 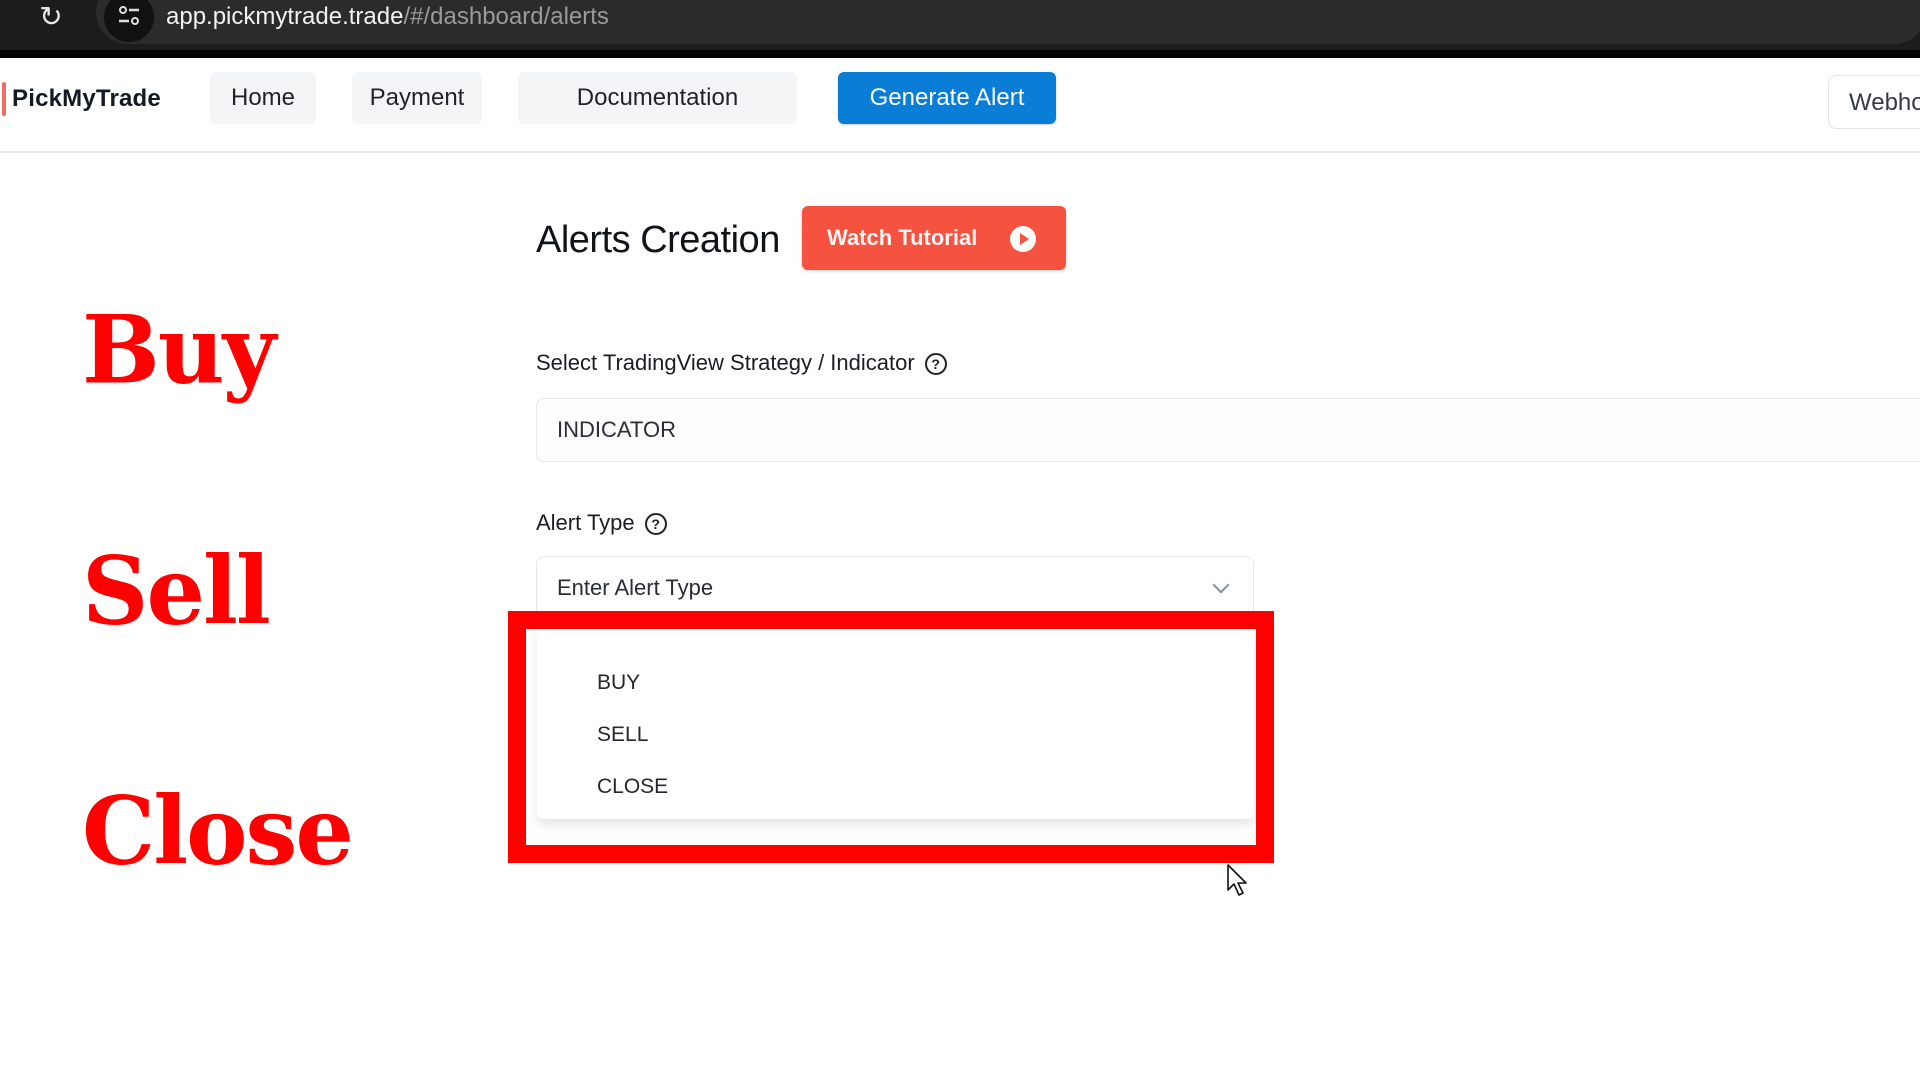 I want to click on alert-type-field-label: Alert Type?, so click(x=601, y=523).